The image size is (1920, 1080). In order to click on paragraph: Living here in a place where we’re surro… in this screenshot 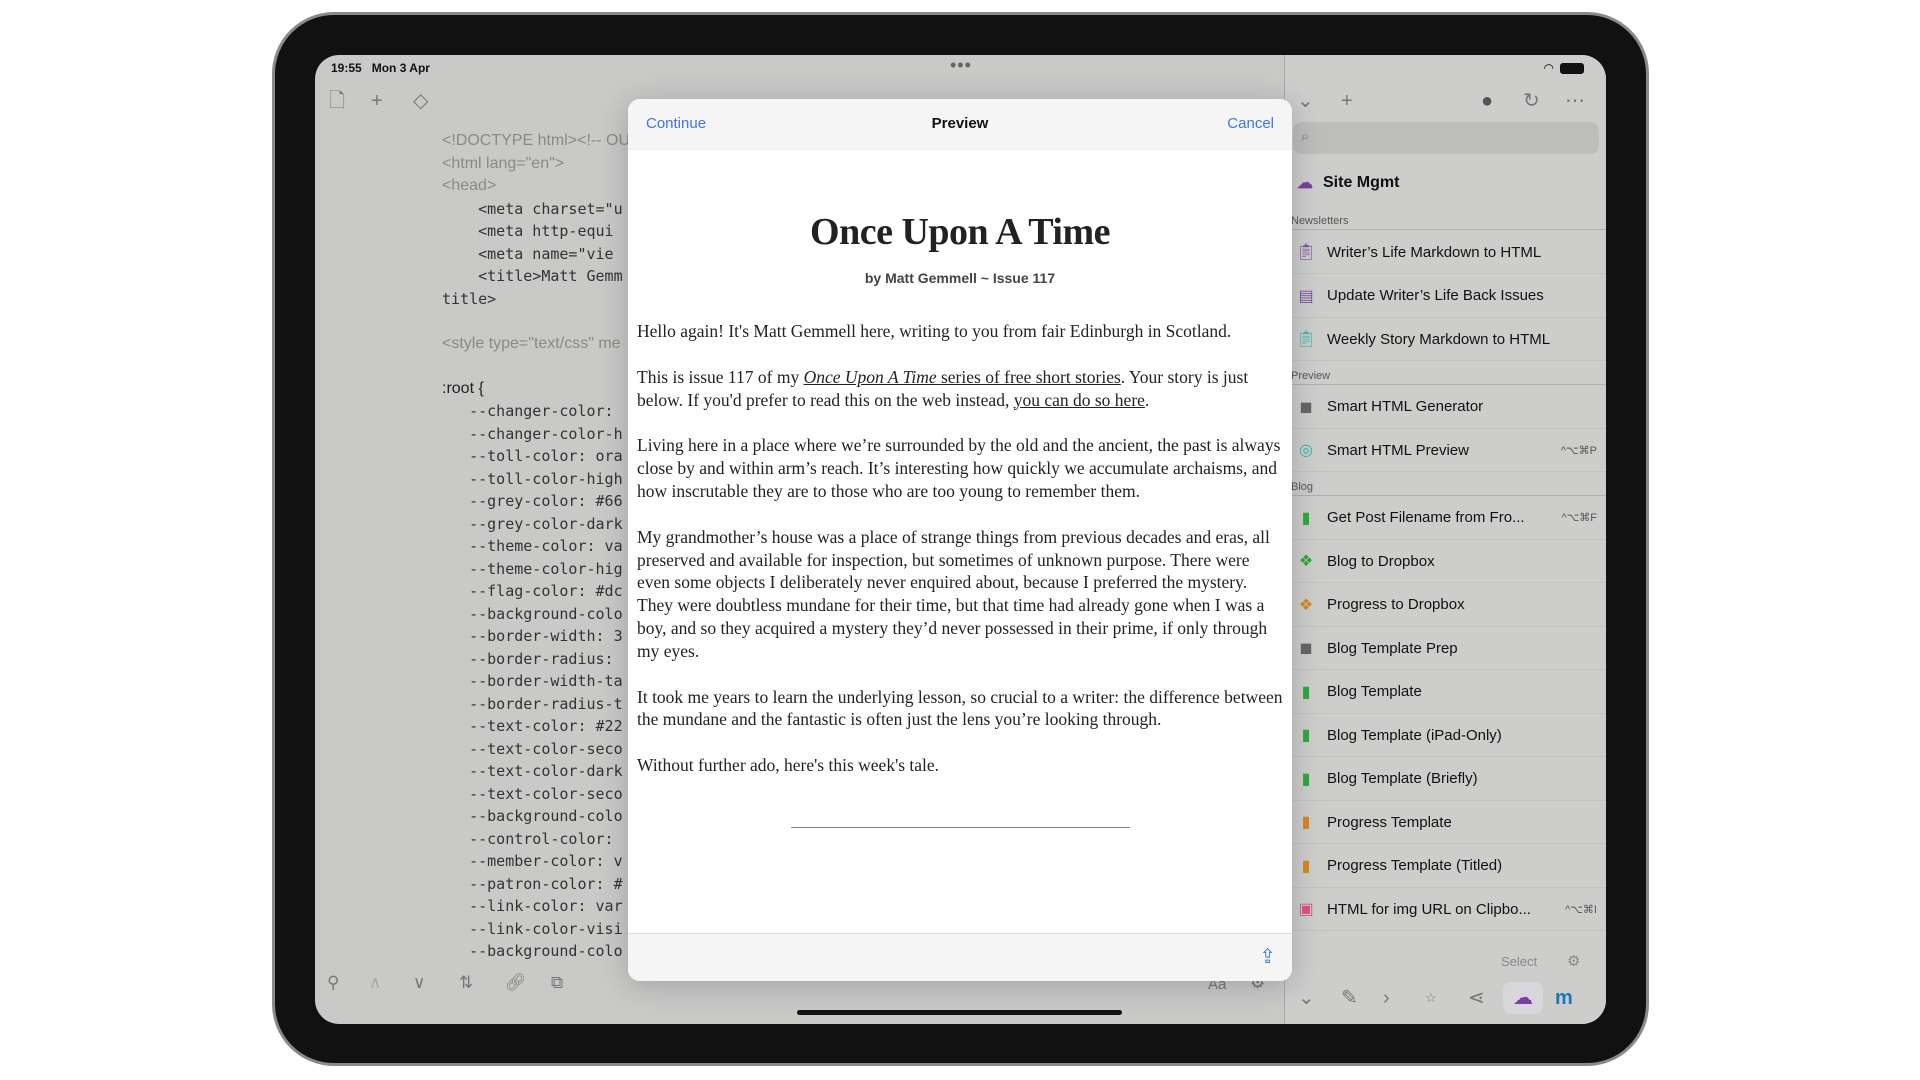, I will do `click(959, 468)`.